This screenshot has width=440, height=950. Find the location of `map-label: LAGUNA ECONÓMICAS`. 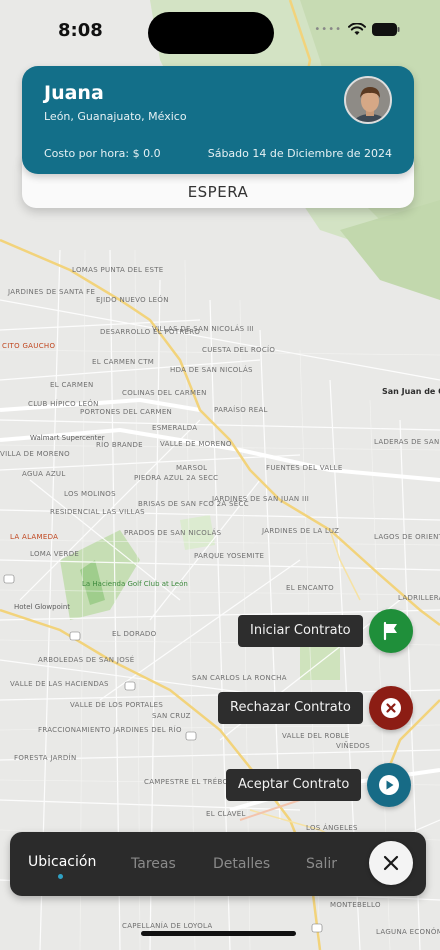

map-label: LAGUNA ECONÓMICAS is located at coordinates (408, 932).